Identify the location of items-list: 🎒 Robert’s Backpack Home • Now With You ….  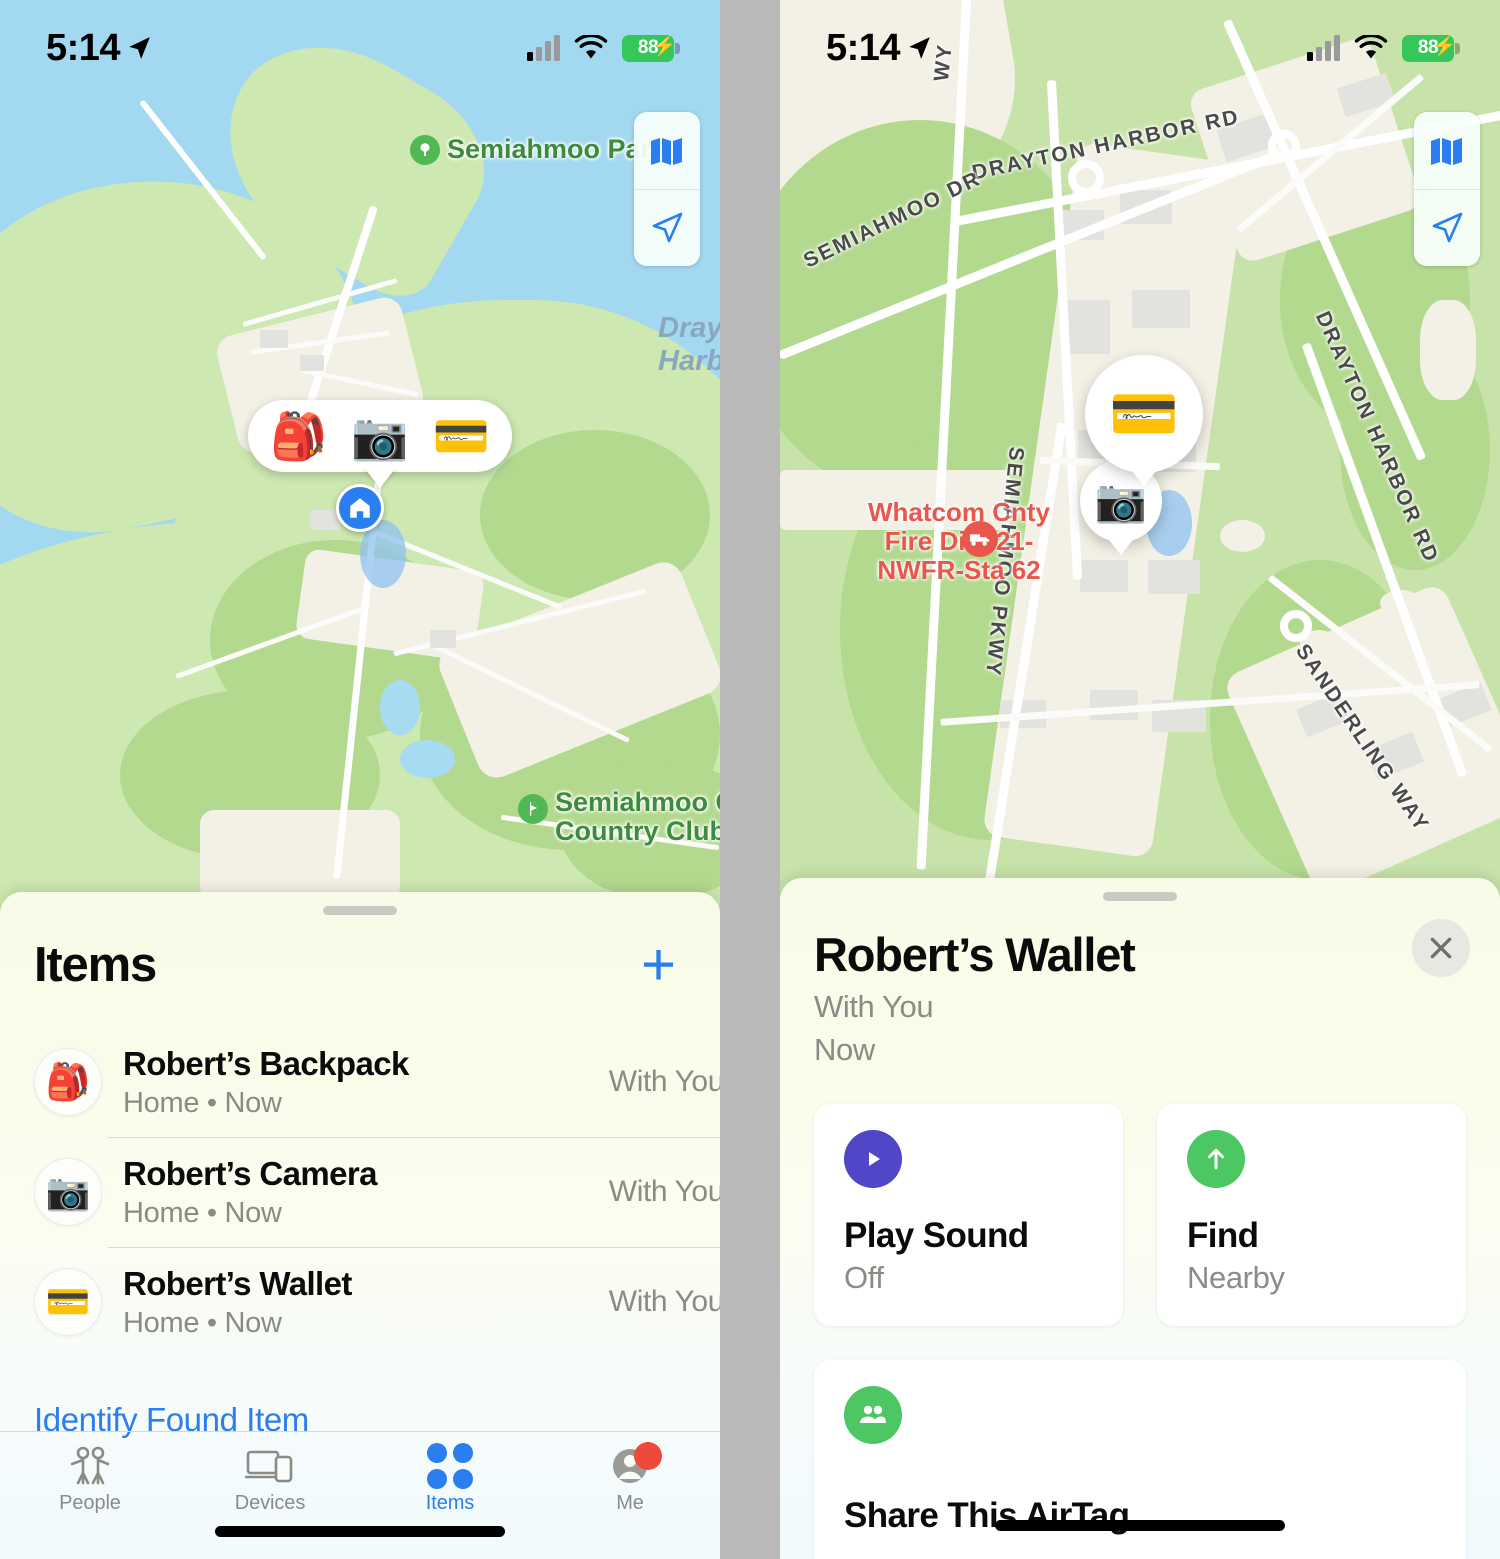
(360, 1192).